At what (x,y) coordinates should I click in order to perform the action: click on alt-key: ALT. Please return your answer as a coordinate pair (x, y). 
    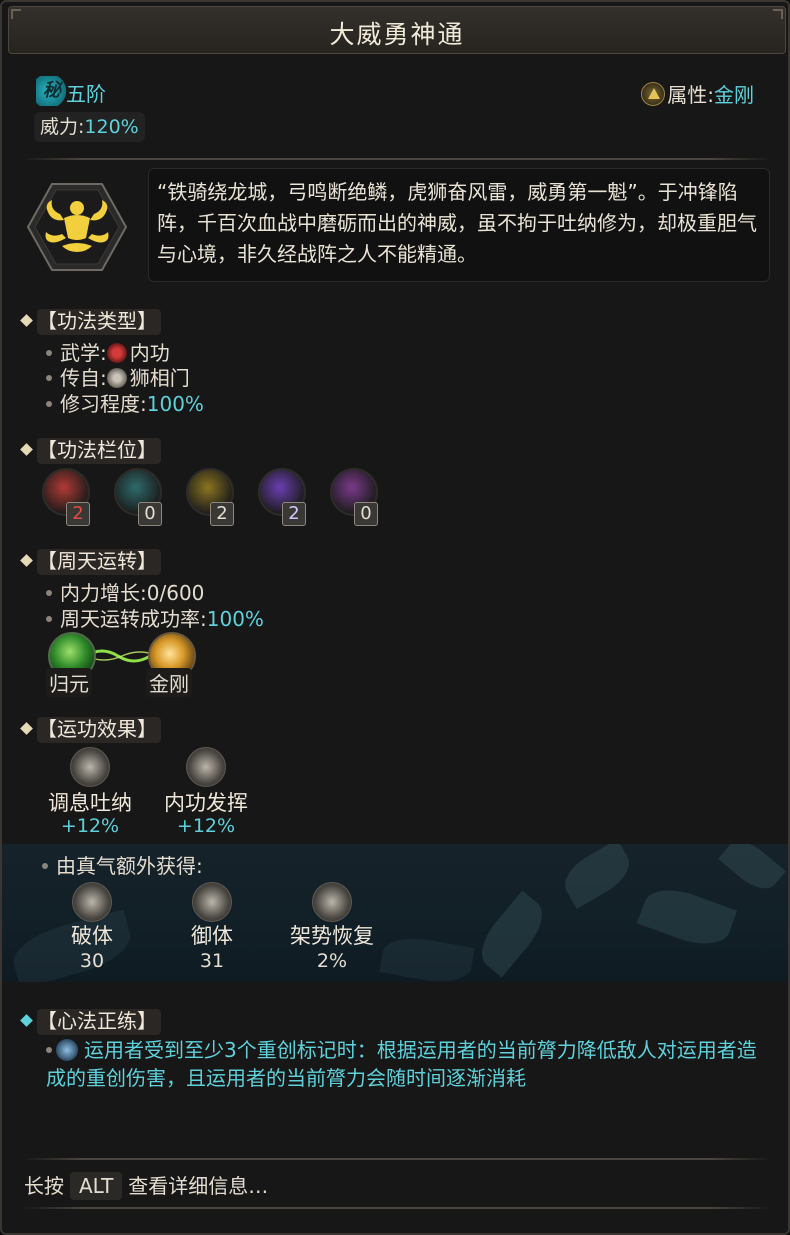
    Looking at the image, I should click on (96, 1186).